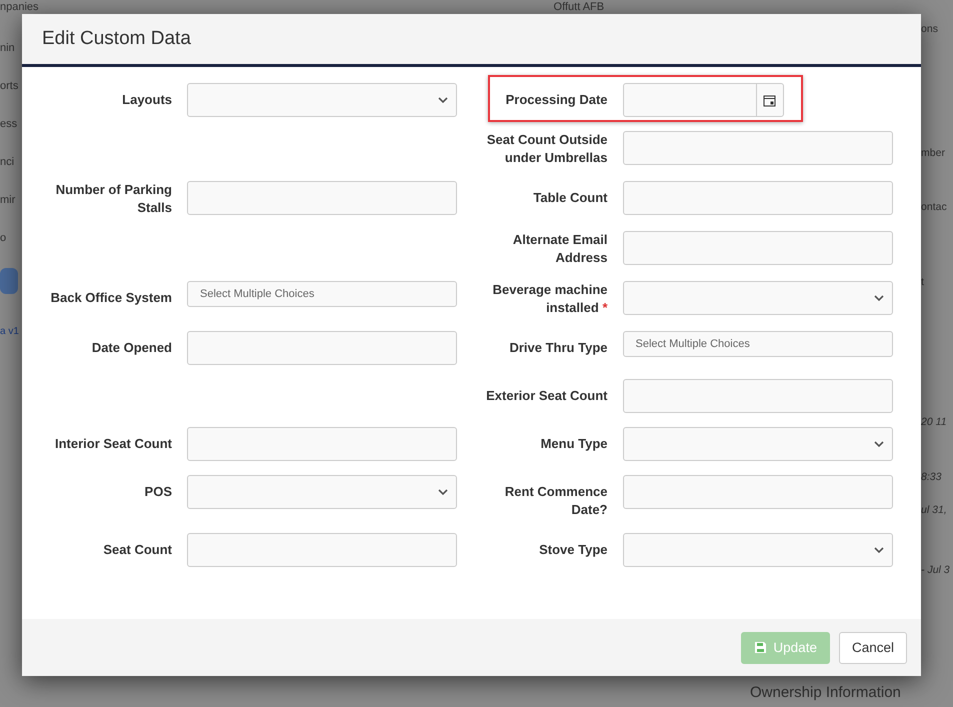 The width and height of the screenshot is (953, 707). Describe the element at coordinates (111, 298) in the screenshot. I see `field-label: Back Office System` at that location.